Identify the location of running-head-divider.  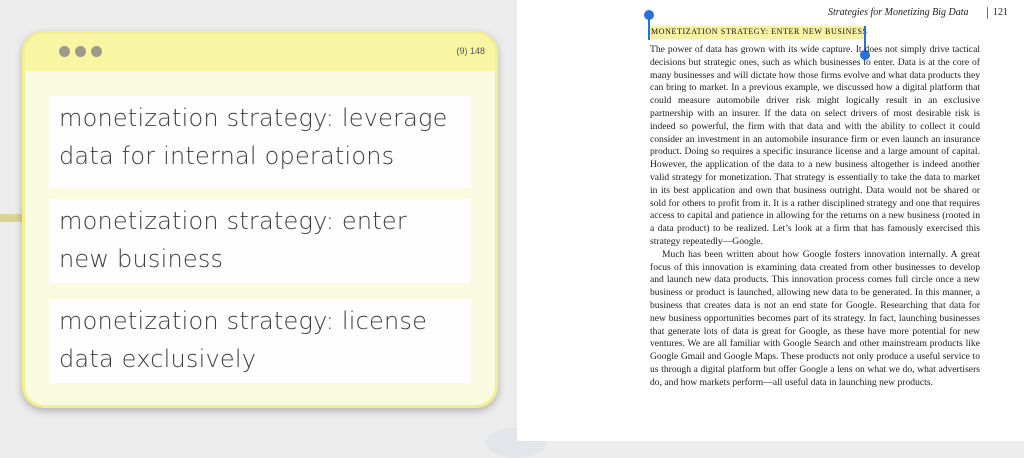
(987, 13).